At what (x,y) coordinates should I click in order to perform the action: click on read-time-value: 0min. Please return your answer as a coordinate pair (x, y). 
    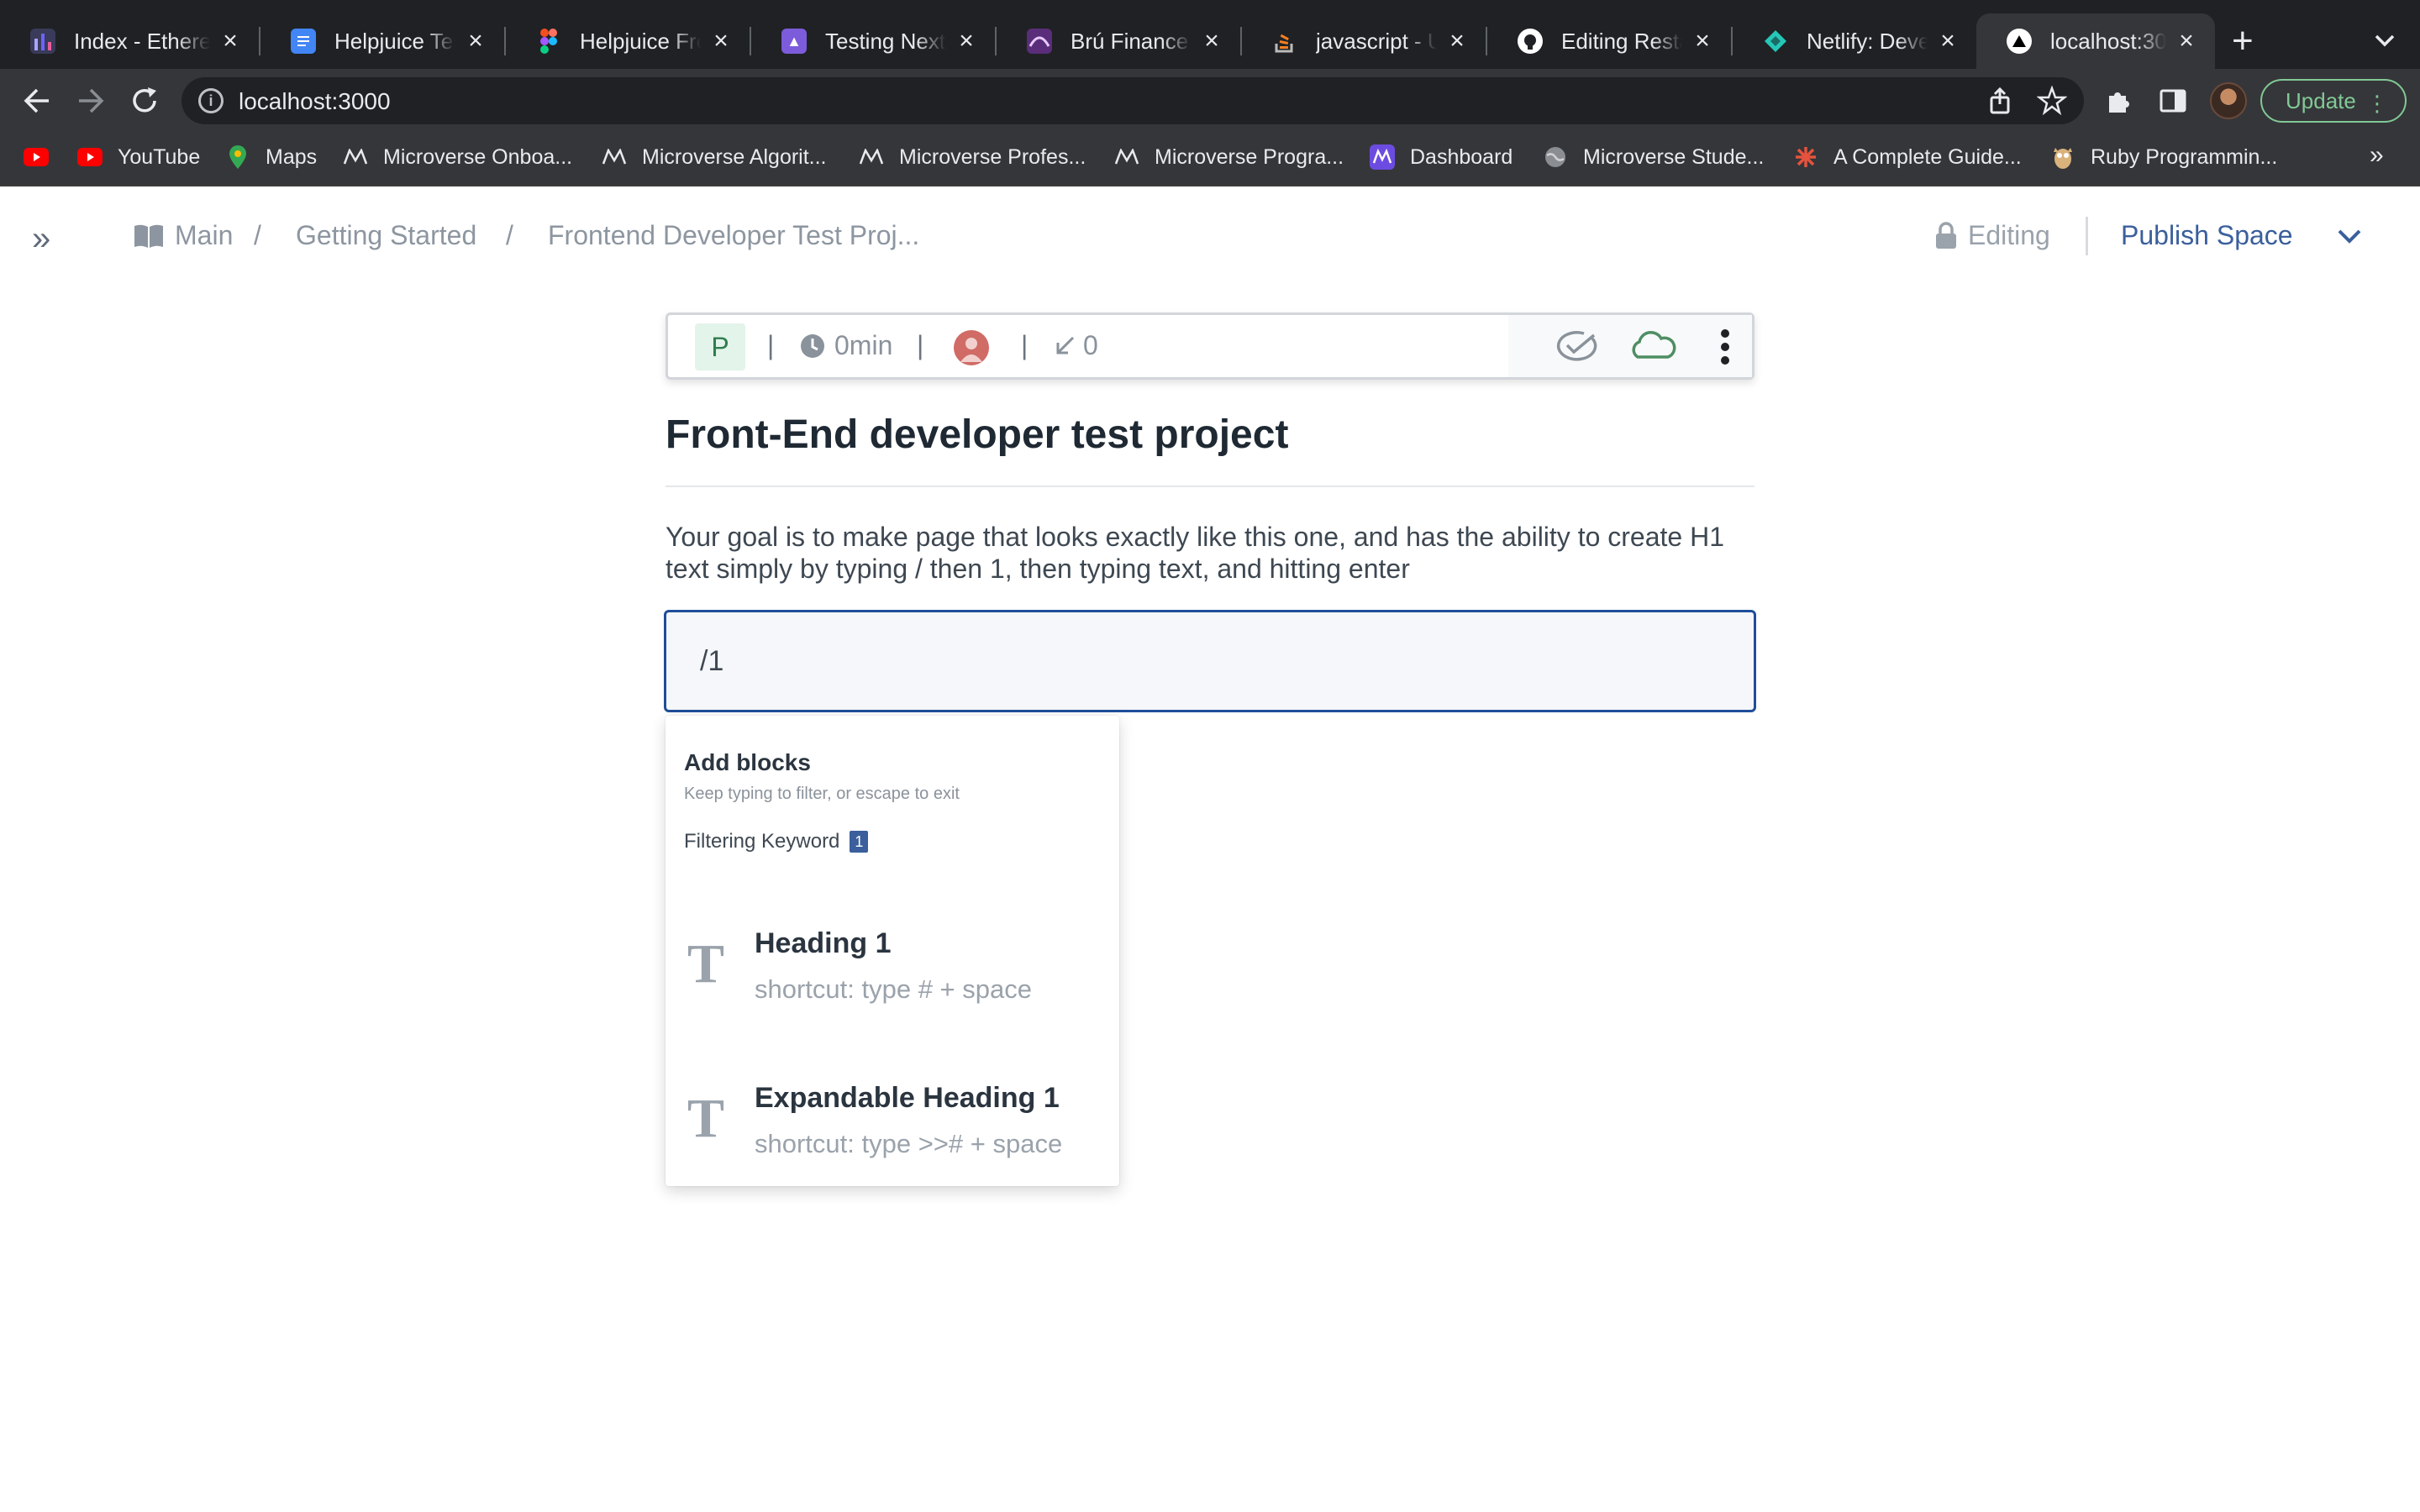
    Looking at the image, I should click on (864, 345).